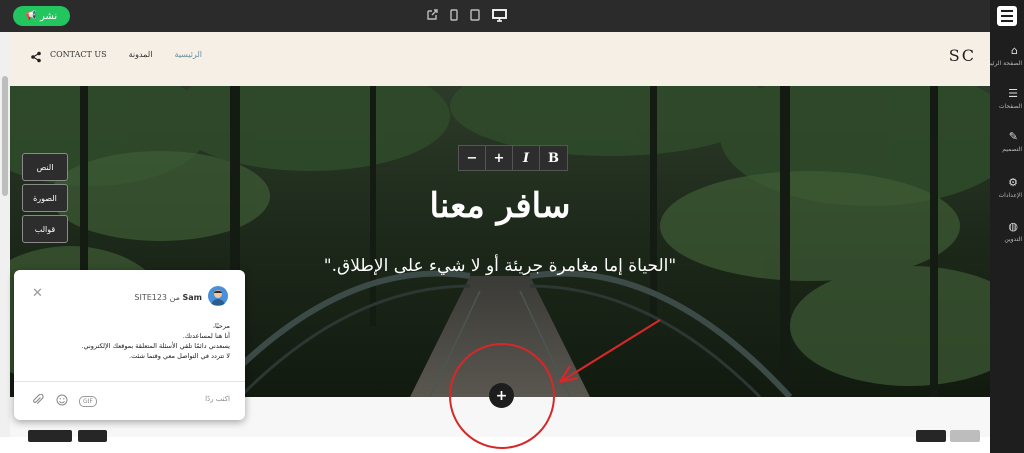 The height and width of the screenshot is (453, 1024). Describe the element at coordinates (141, 54) in the screenshot. I see `nav-item-blog: المدونة` at that location.